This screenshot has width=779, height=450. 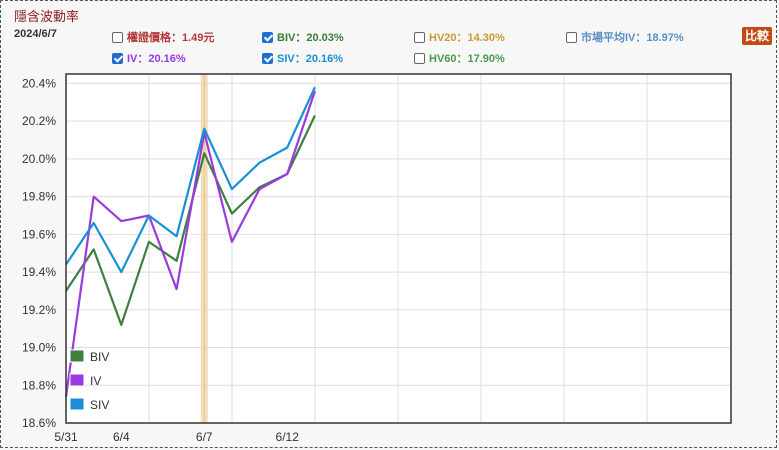 I want to click on legend-swatch-biv, so click(x=77, y=356).